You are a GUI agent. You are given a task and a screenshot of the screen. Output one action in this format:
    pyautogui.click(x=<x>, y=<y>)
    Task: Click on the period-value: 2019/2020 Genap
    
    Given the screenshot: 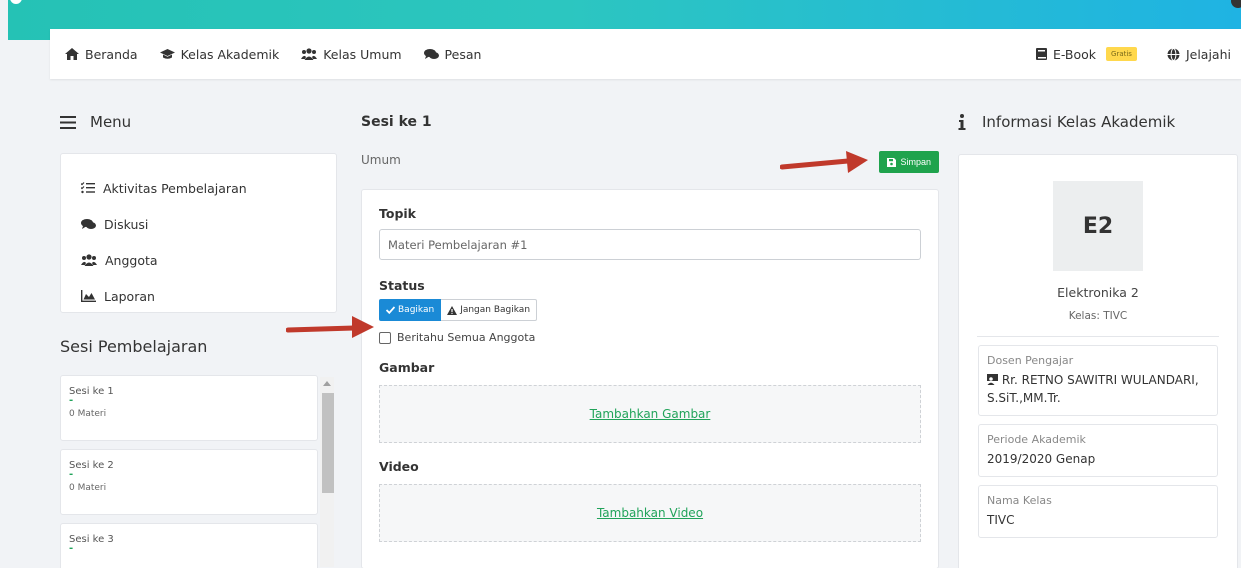 What is the action you would take?
    pyautogui.click(x=1041, y=459)
    